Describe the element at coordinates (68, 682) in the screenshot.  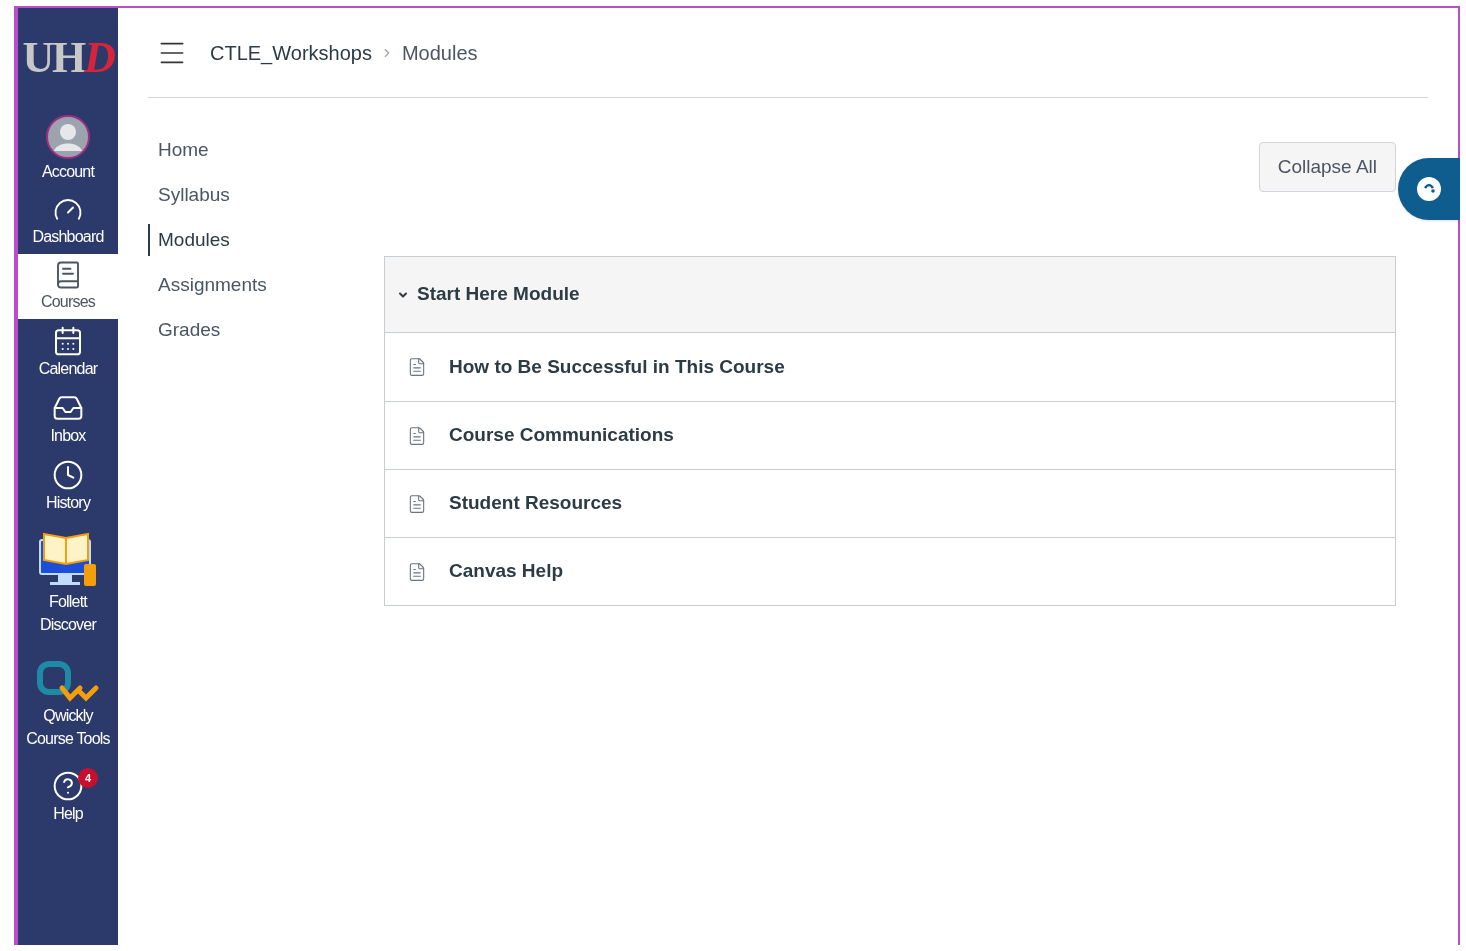
I see `q-check-icon` at that location.